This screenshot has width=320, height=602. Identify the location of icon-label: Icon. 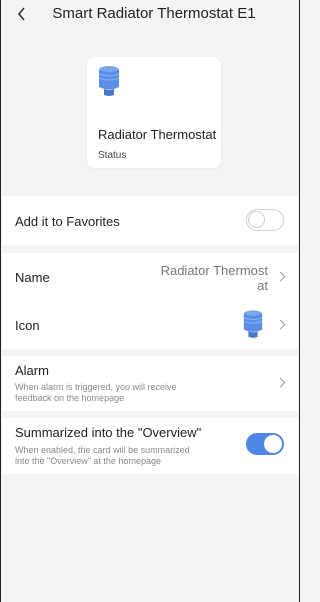
(27, 325).